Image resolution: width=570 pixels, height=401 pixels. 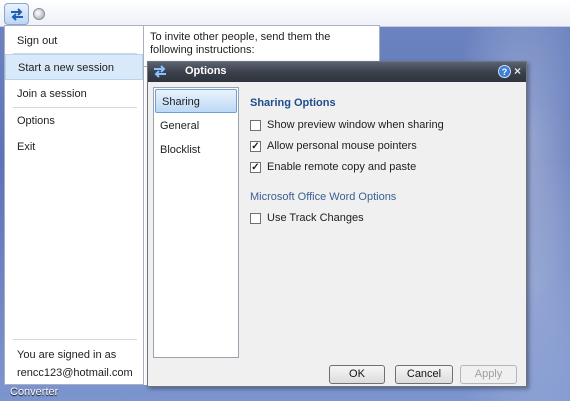 I want to click on app-menu-button, so click(x=16, y=14).